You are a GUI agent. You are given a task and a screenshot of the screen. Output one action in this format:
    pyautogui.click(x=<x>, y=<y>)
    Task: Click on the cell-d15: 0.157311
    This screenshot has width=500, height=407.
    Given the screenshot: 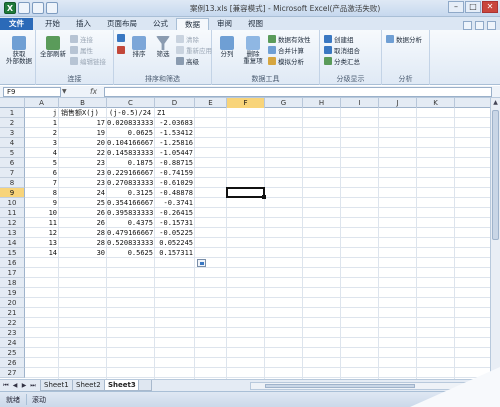 What is the action you would take?
    pyautogui.click(x=175, y=253)
    